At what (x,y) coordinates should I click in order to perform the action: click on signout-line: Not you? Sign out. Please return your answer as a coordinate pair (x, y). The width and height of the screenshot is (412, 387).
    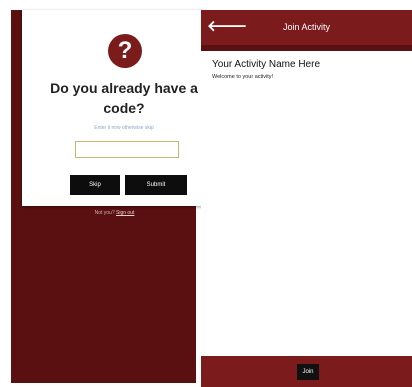
    Looking at the image, I should click on (114, 213).